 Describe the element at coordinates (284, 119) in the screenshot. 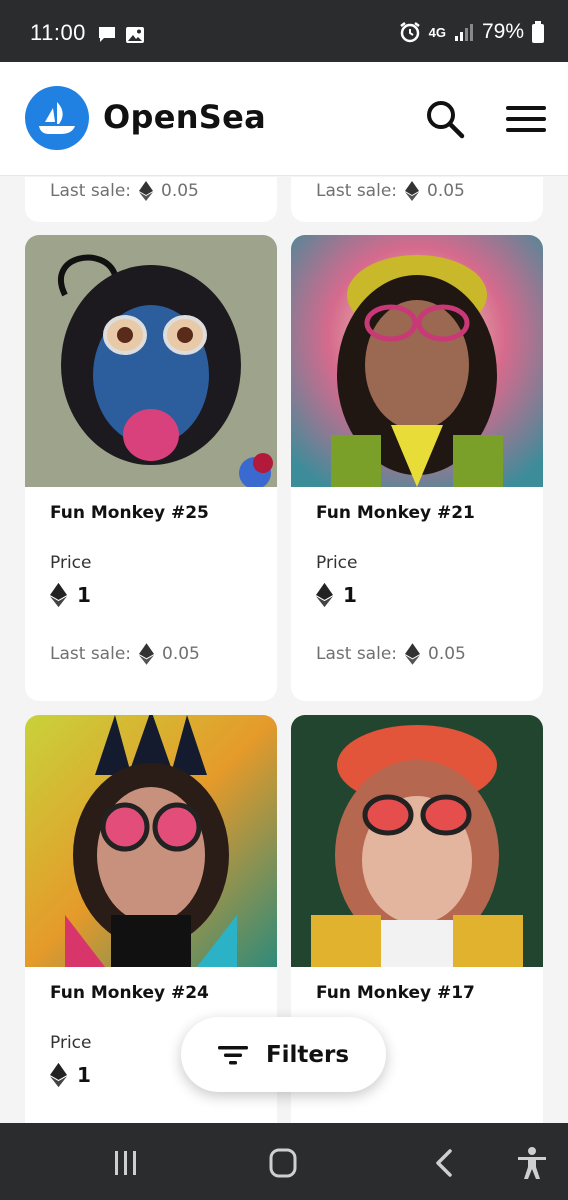

I see `app-header: OpenSea` at that location.